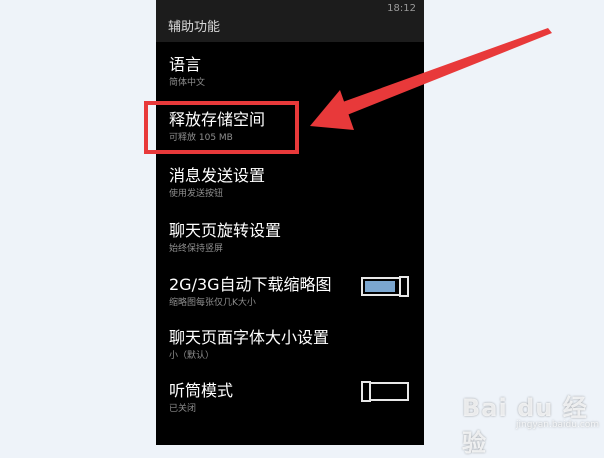  What do you see at coordinates (558, 425) in the screenshot?
I see `watermark-url: jingyan.baidu.com` at bounding box center [558, 425].